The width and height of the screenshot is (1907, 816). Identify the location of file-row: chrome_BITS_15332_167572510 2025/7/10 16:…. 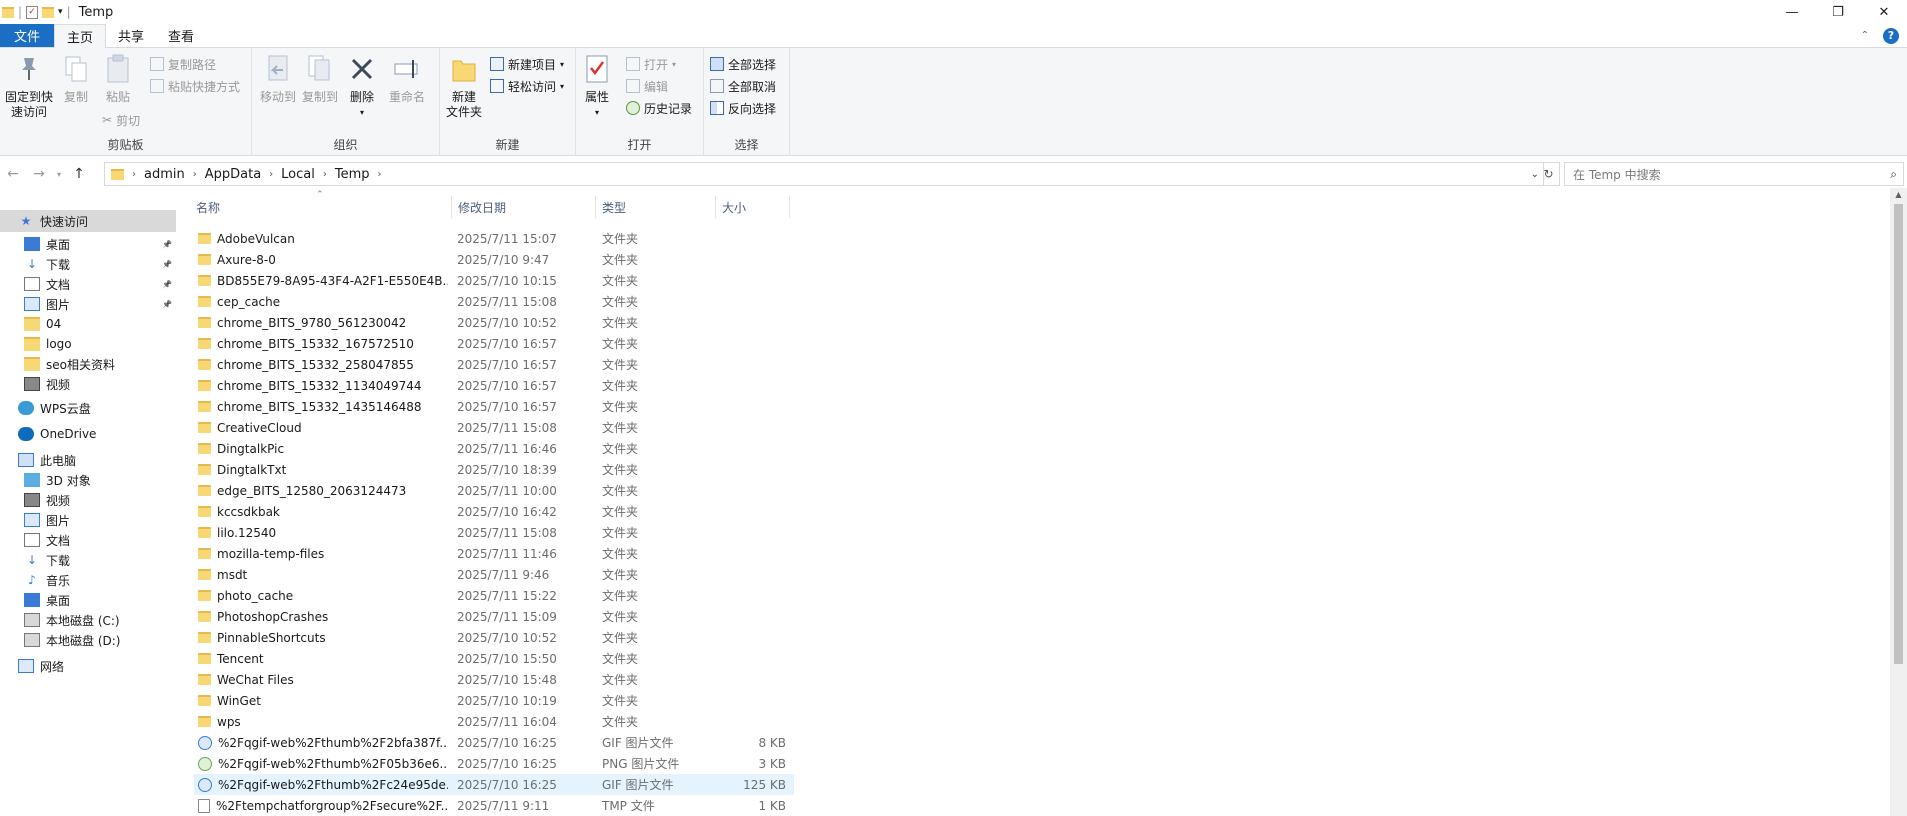
(494, 343).